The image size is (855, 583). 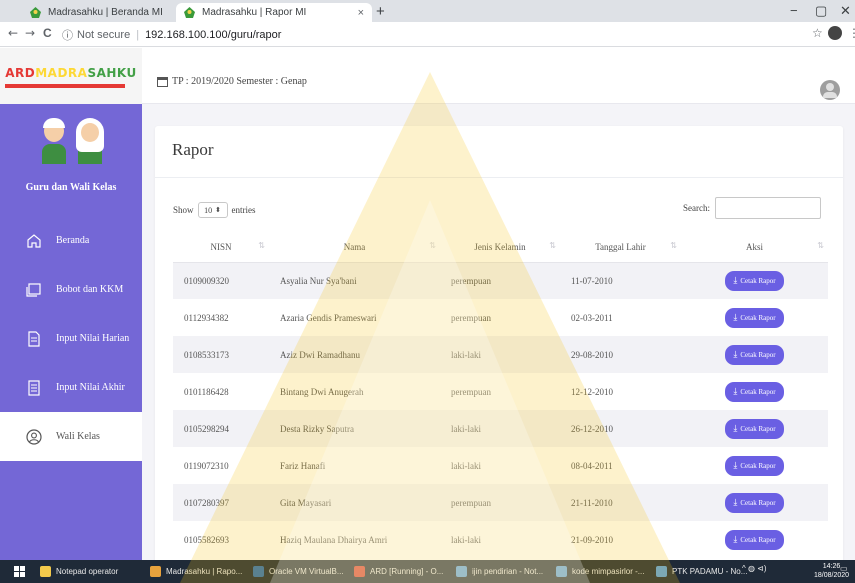 I want to click on column-header-nisn: NISN ⇅, so click(x=221, y=247).